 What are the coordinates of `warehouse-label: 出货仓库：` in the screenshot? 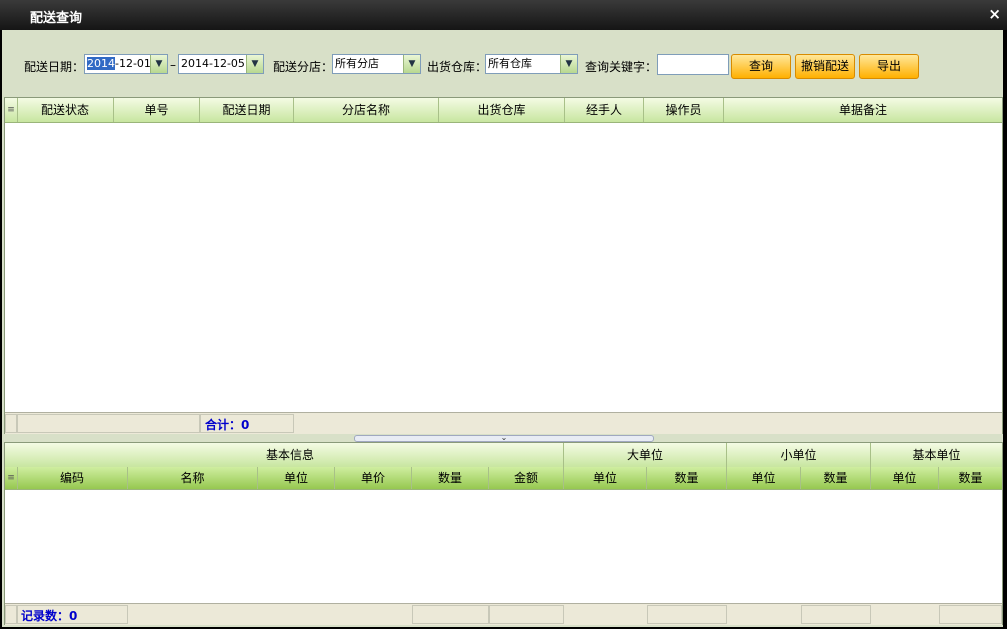 It's located at (457, 67).